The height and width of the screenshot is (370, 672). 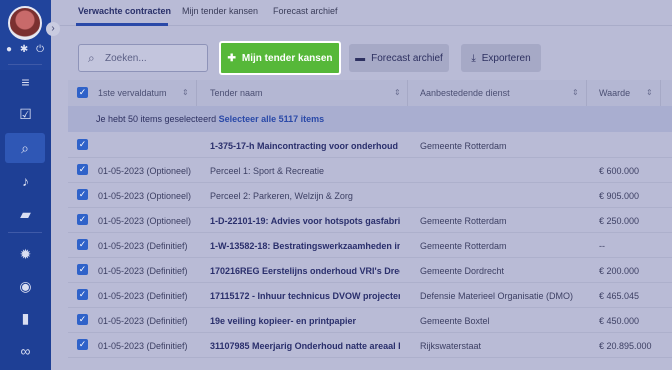 I want to click on row-tender-name: Perceel 2: Parkeren, Welzijn & Zorg, so click(x=305, y=196).